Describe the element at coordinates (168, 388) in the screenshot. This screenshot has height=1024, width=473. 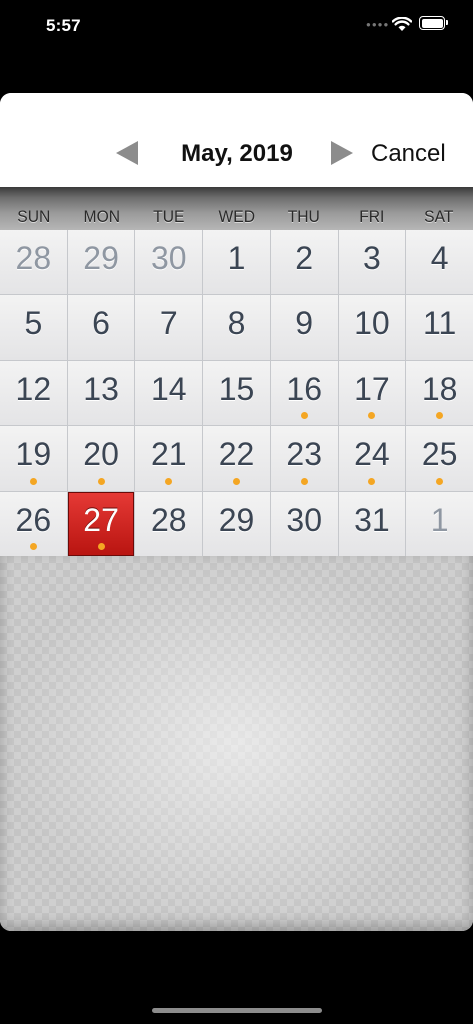
I see `day-number: 14` at that location.